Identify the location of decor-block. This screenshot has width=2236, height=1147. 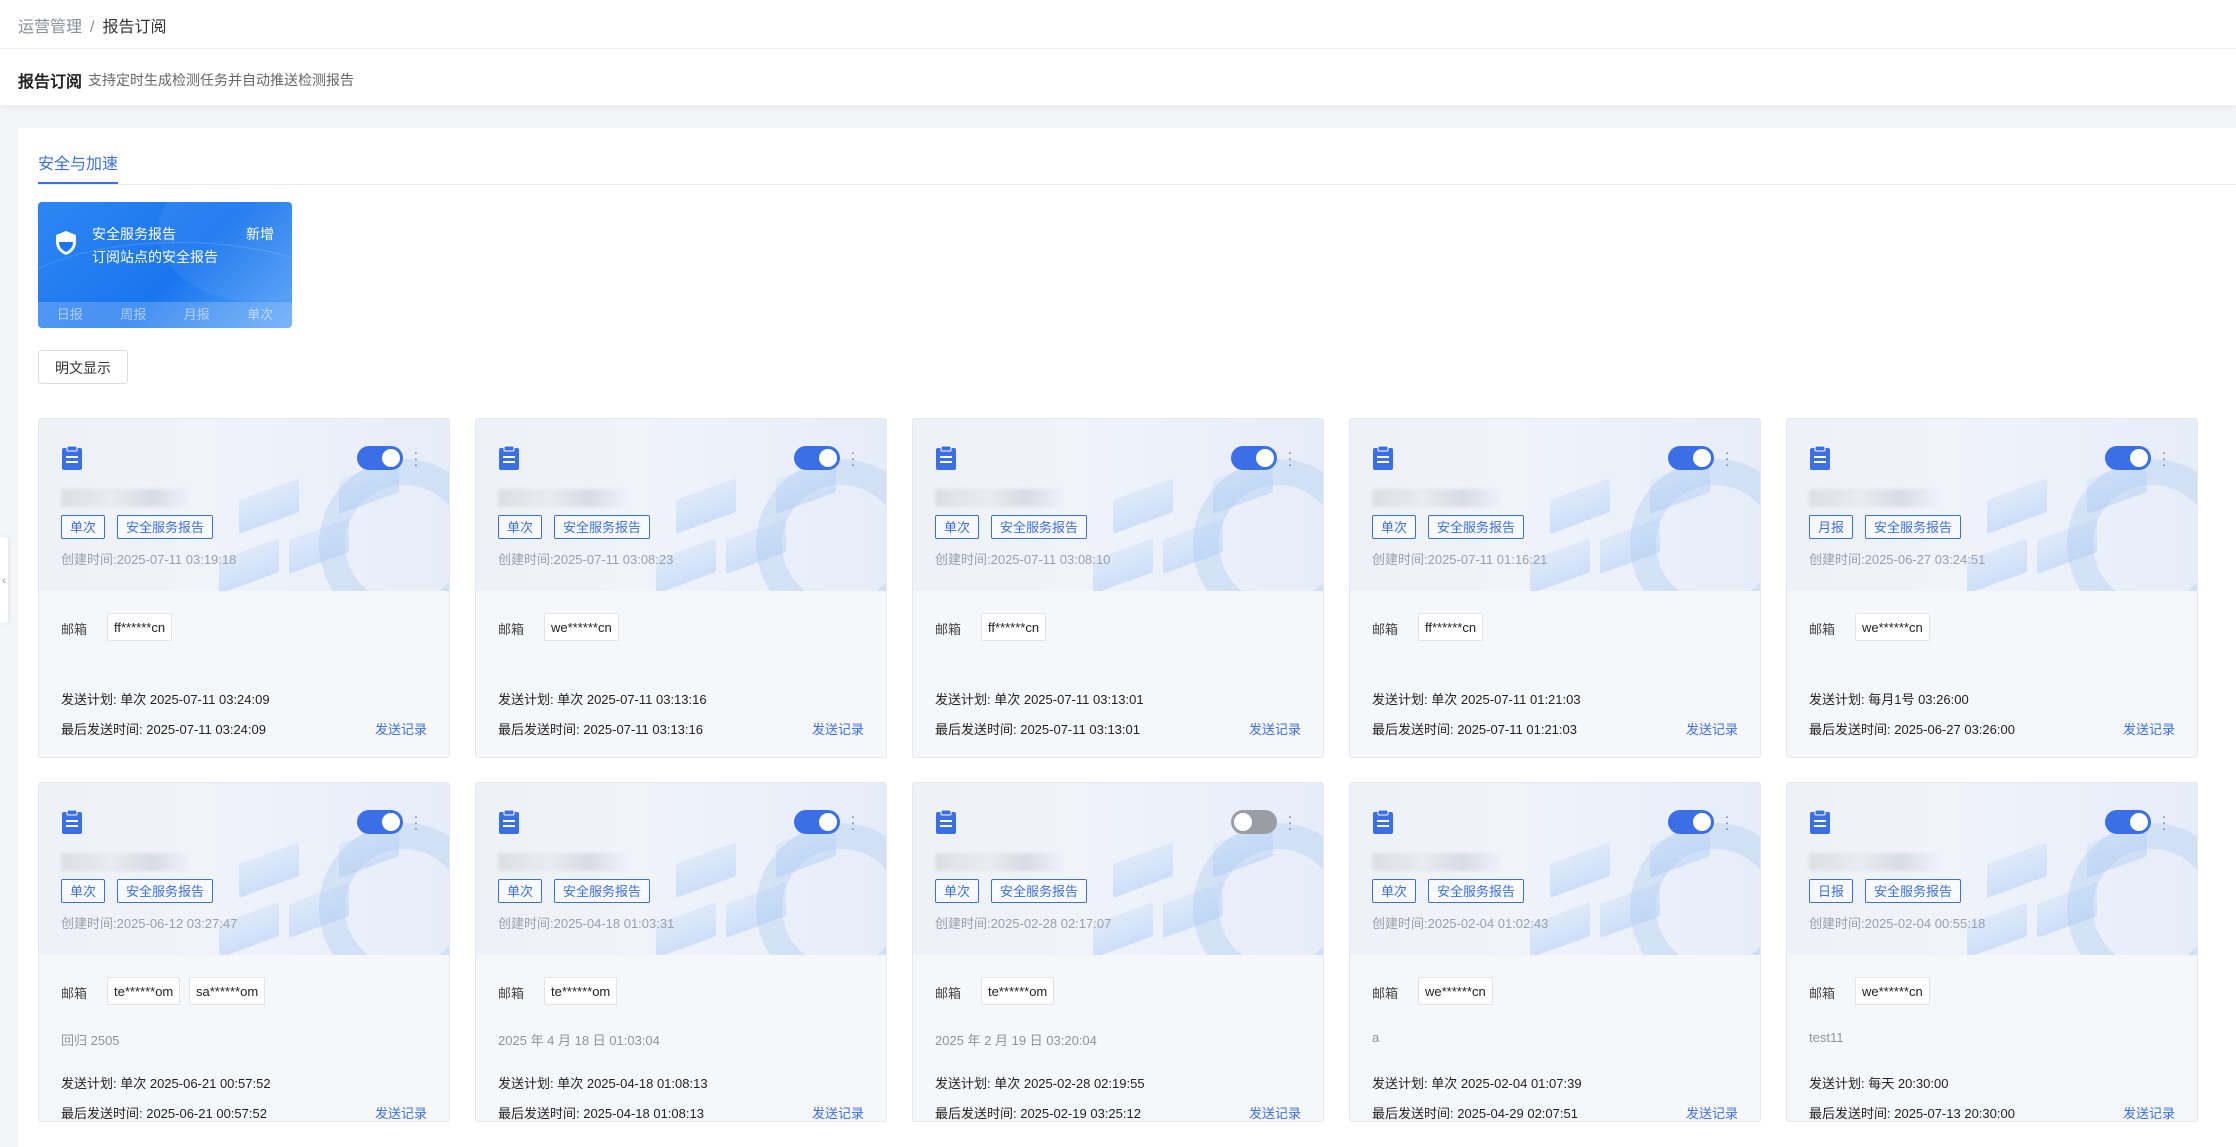
(1580, 870).